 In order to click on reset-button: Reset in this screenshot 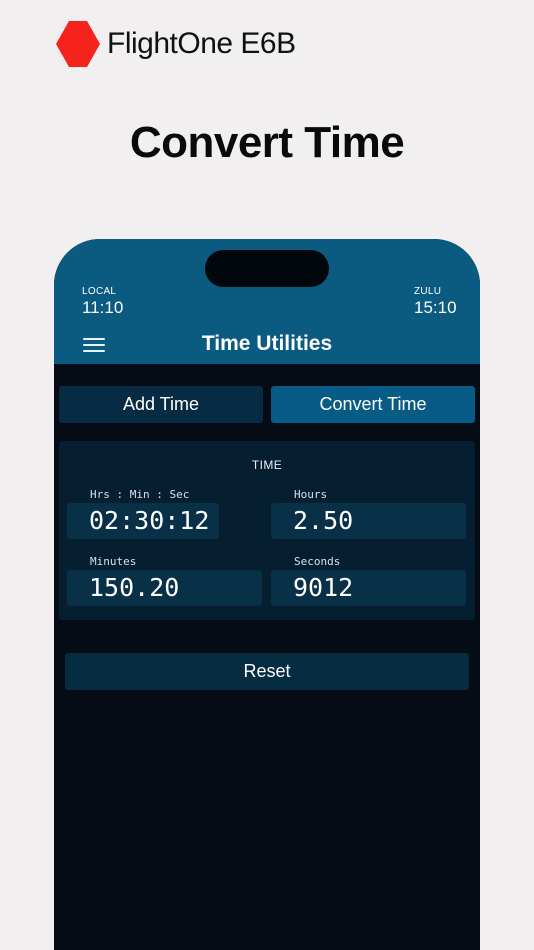, I will do `click(267, 671)`.